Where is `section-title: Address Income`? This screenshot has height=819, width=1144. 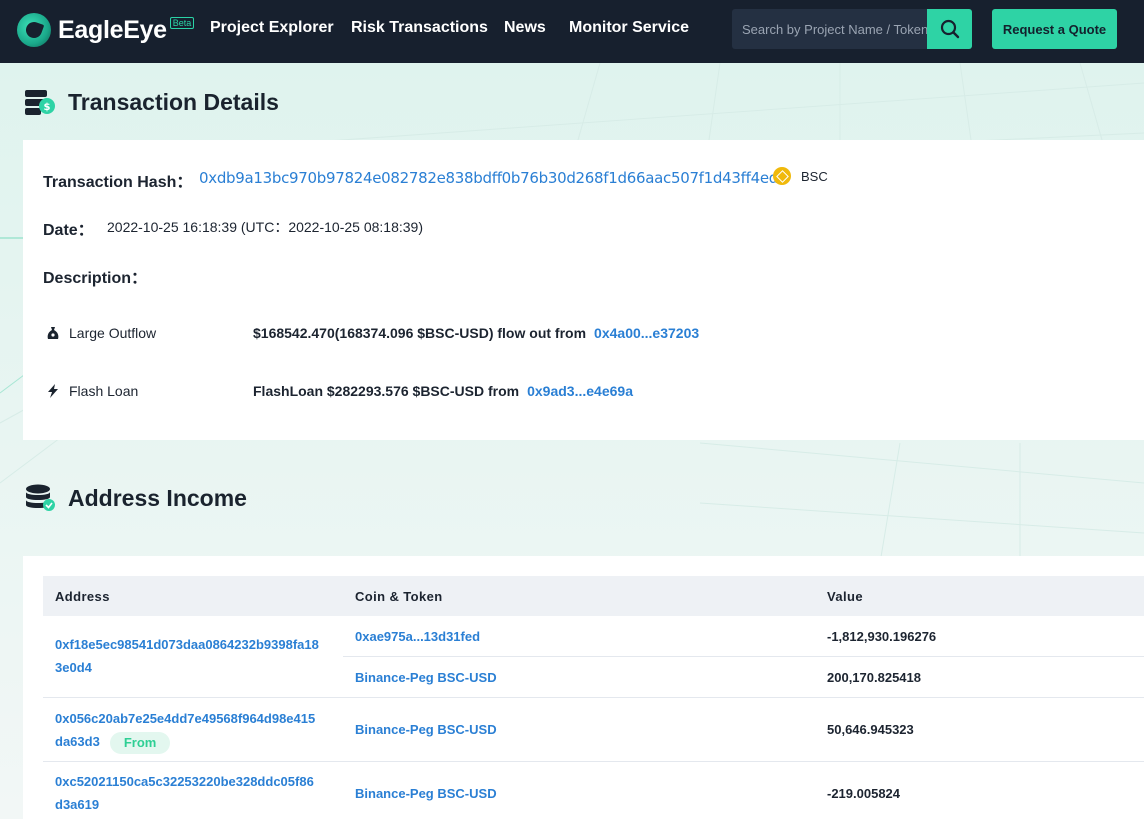 section-title: Address Income is located at coordinates (157, 497).